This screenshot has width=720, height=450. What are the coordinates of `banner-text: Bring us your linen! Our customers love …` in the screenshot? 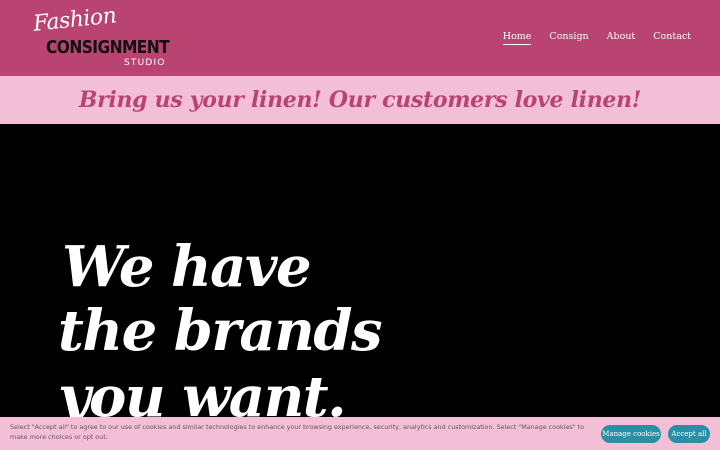 It's located at (360, 100).